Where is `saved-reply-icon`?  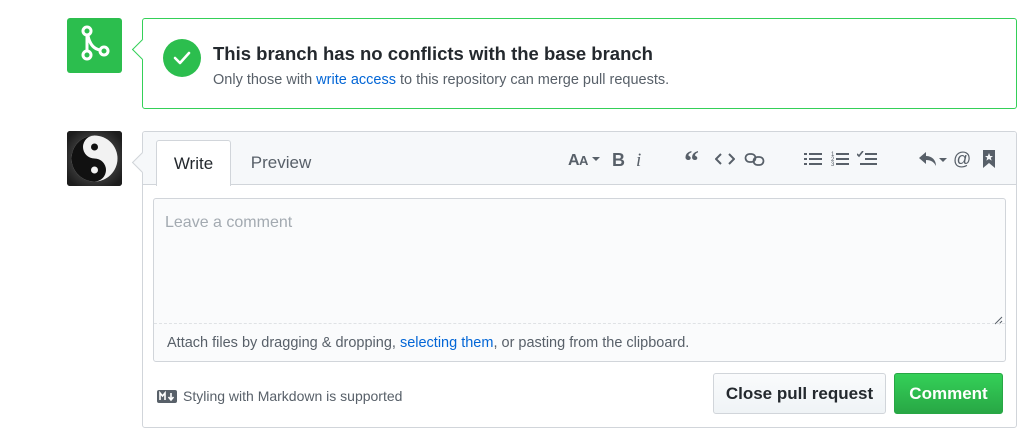
saved-reply-icon is located at coordinates (933, 159).